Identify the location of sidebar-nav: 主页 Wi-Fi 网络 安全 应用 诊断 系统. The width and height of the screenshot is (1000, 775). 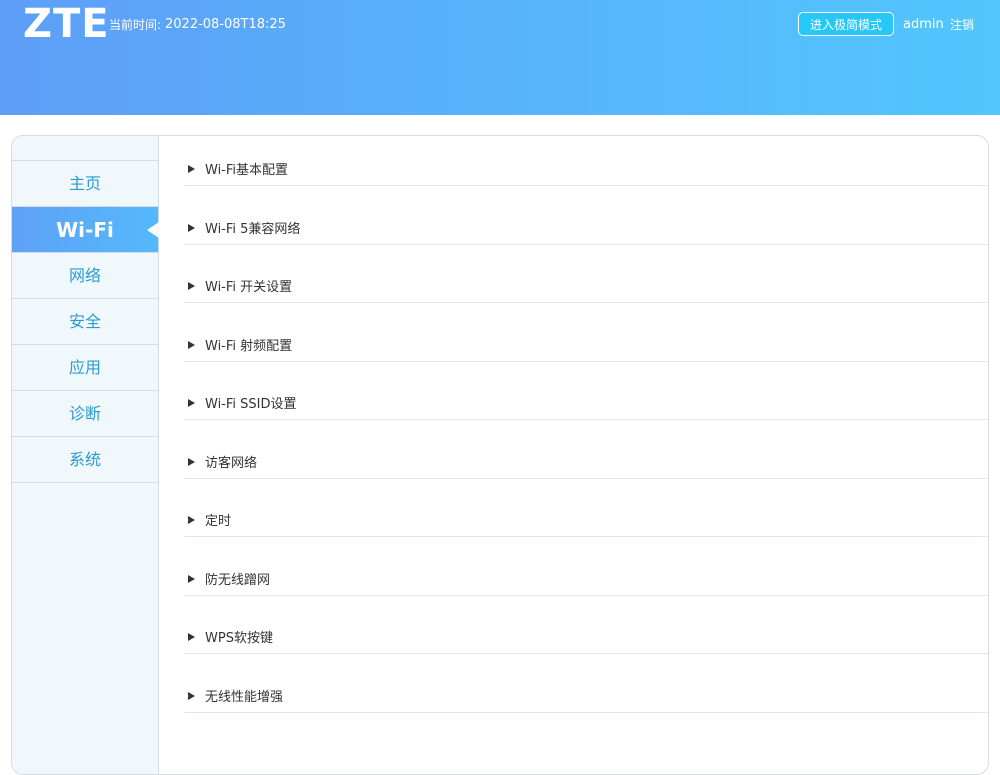
(85, 455).